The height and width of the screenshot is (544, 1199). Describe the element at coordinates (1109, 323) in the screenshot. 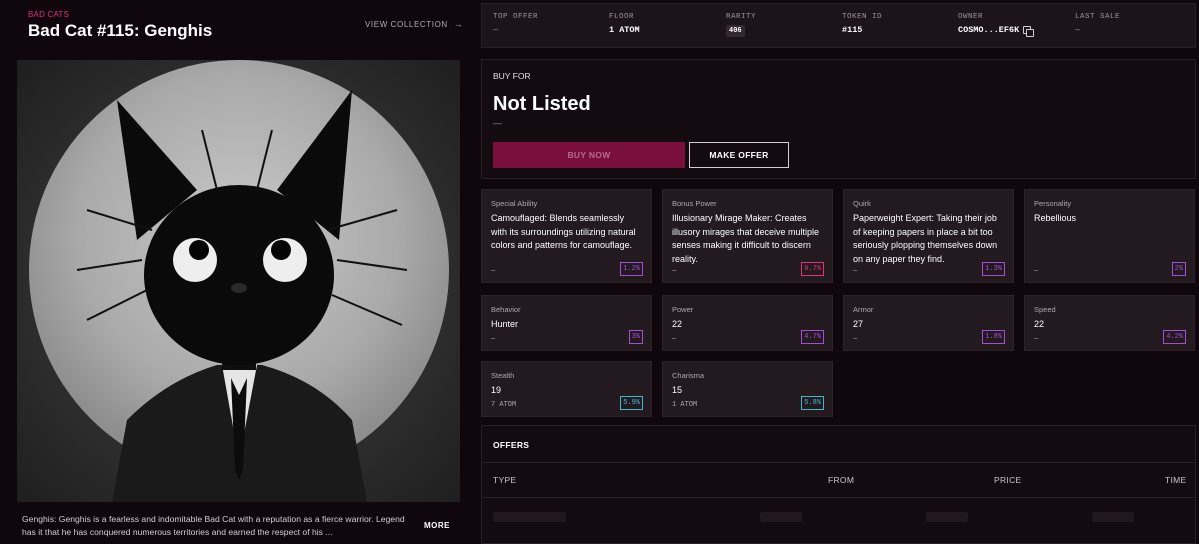

I see `trait-card: Speed 22—4.2%` at that location.